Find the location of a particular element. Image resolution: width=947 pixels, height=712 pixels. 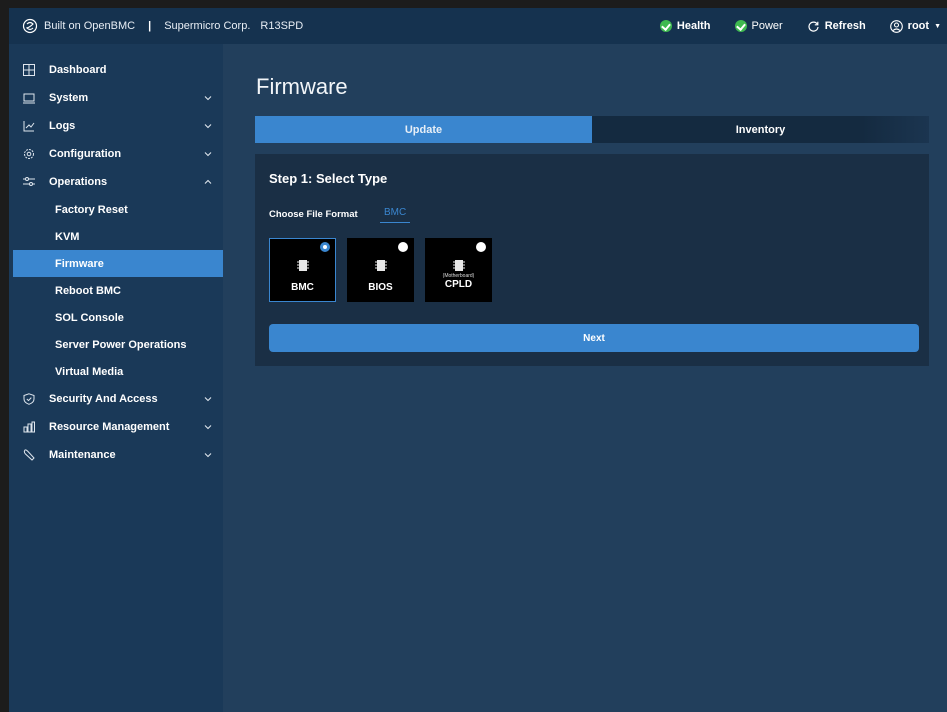

sidebar-subitem-server-power-operations: Server Power Operations is located at coordinates (116, 344).